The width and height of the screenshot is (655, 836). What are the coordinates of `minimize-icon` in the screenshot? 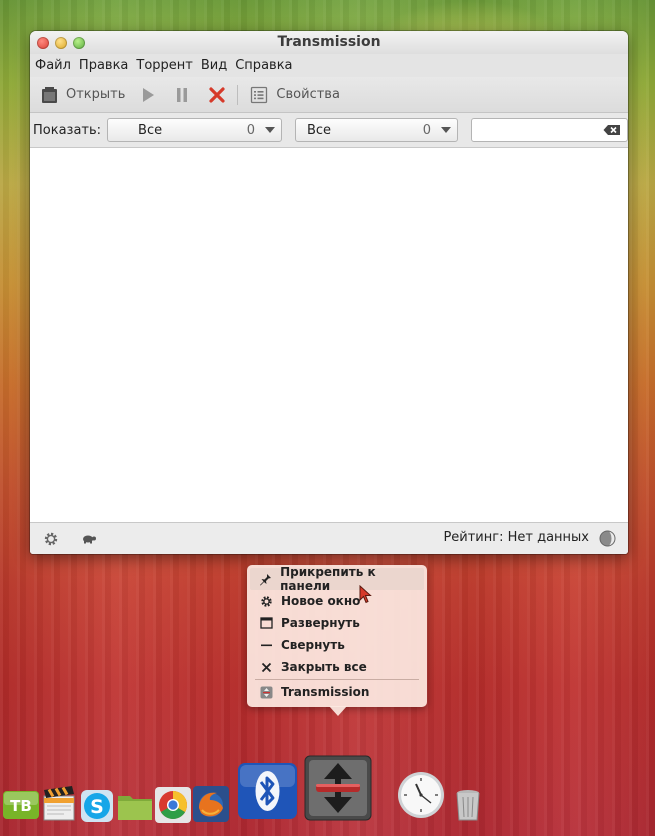 It's located at (266, 645).